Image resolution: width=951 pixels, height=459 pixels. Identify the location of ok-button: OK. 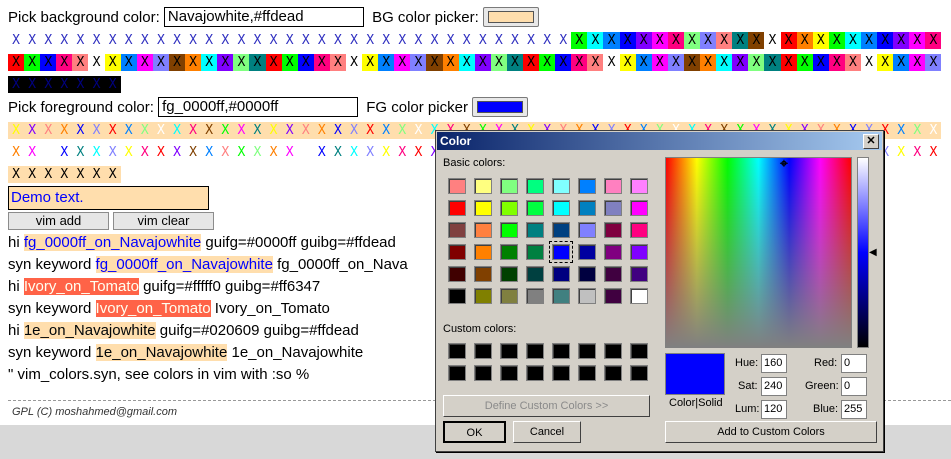
(474, 432).